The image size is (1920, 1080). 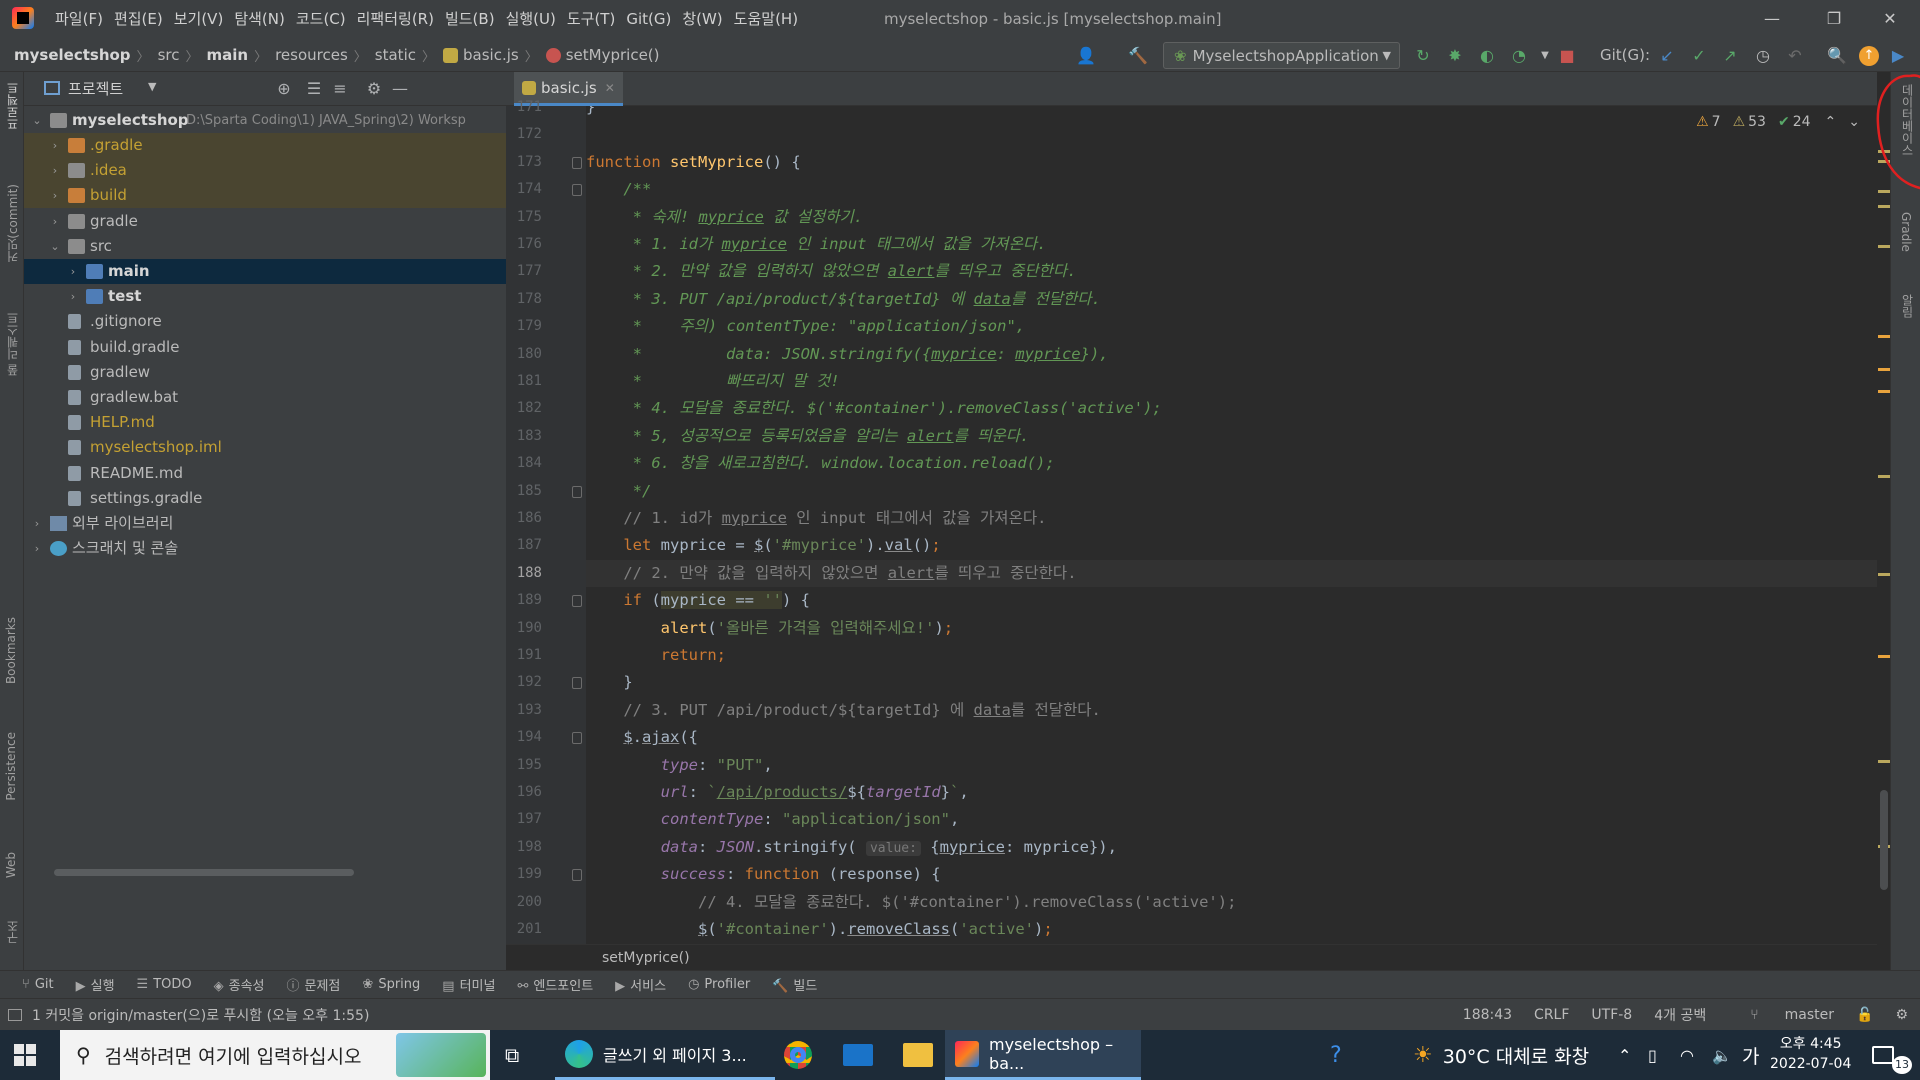 I want to click on code-line: // 1. id가 myprice 인 input 태그에서 값을 가져온다., so click(x=1231, y=518).